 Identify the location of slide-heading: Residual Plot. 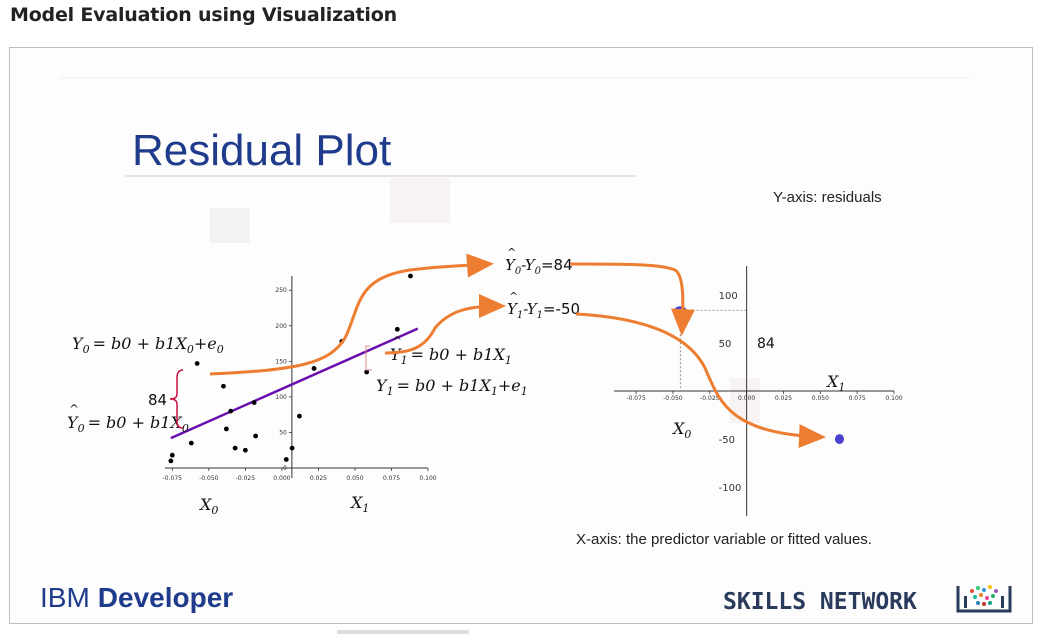
(261, 150).